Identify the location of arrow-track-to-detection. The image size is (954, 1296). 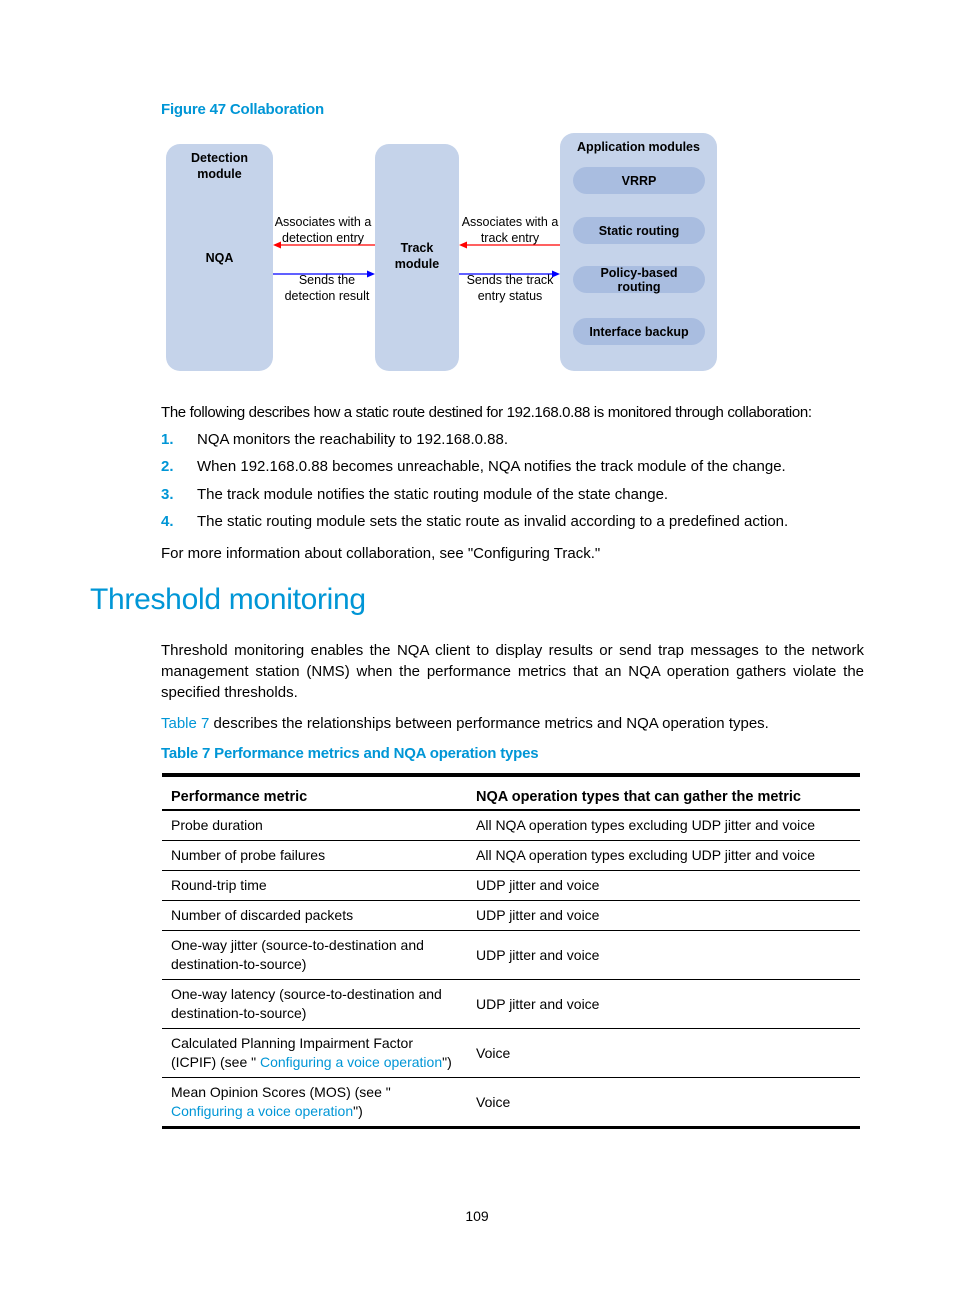
(324, 245).